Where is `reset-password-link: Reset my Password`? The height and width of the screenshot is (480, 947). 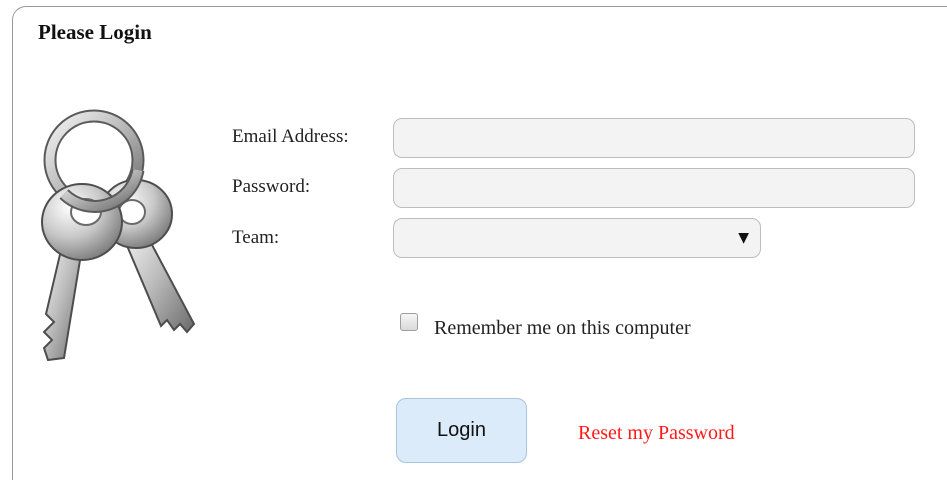
reset-password-link: Reset my Password is located at coordinates (656, 433).